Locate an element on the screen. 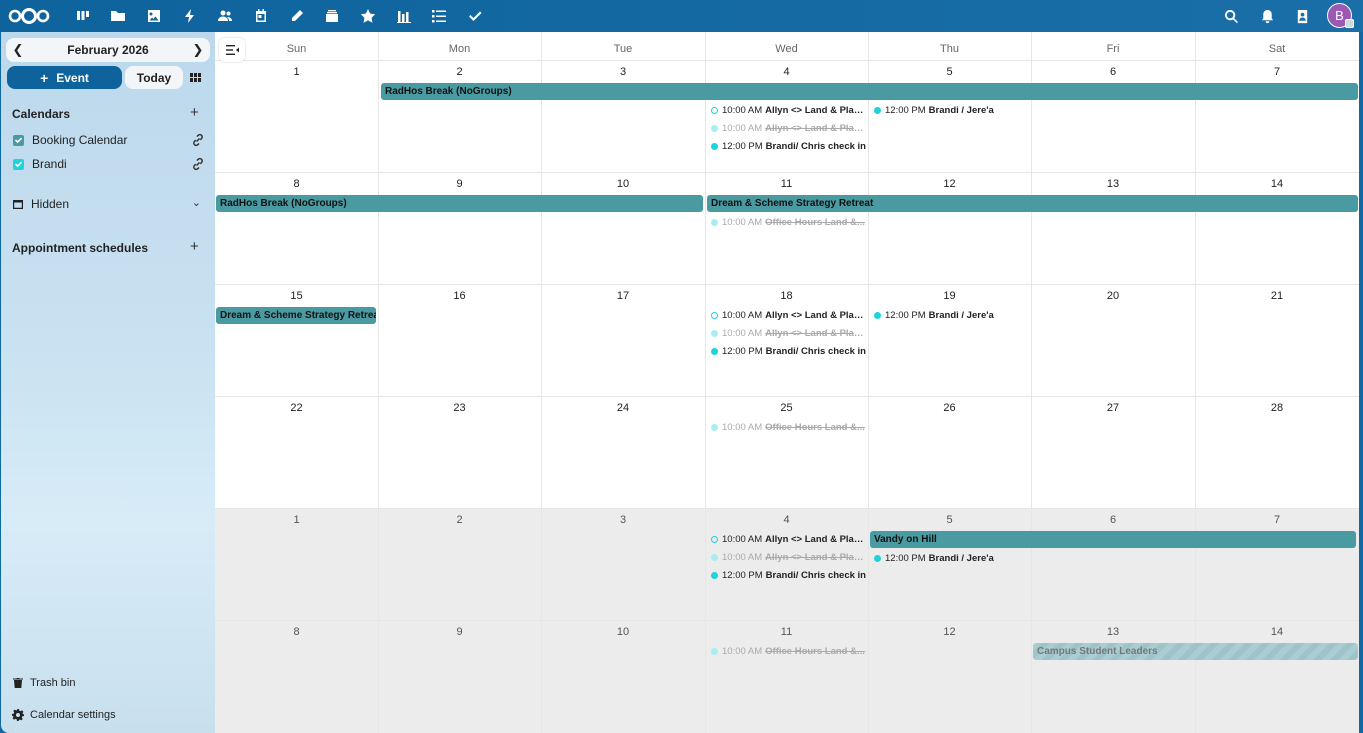 The height and width of the screenshot is (733, 1363). checkmark-icon is located at coordinates (475, 16).